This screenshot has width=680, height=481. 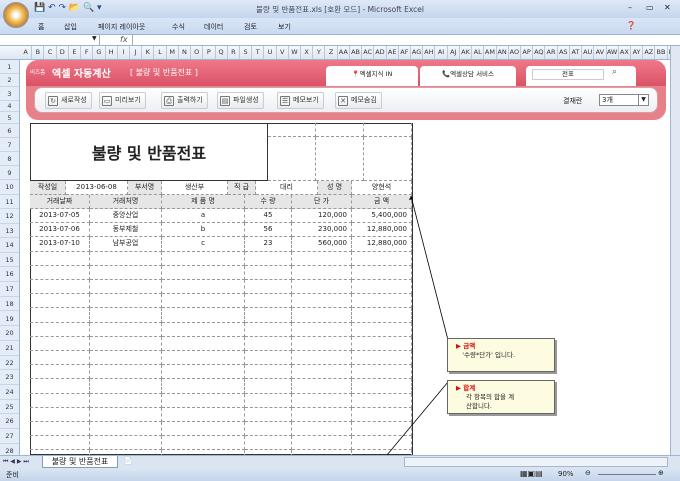 I want to click on sheet-tabs-bar: ⏮ ◀ ▶ ⏭ 불량 및 반품전표 📄, so click(x=340, y=461).